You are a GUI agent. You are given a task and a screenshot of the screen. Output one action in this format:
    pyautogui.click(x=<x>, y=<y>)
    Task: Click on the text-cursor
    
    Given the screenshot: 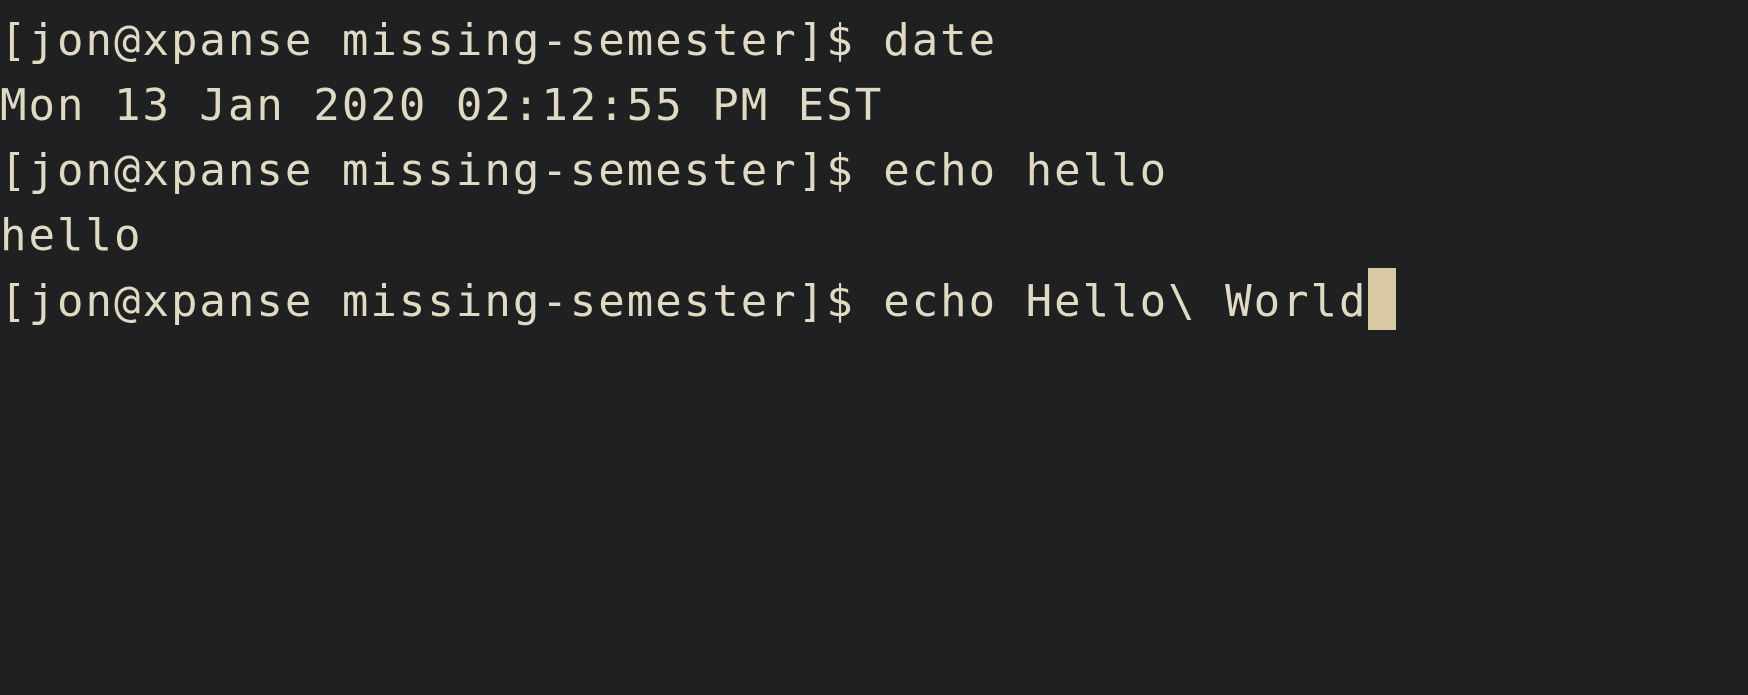 What is the action you would take?
    pyautogui.click(x=1381, y=299)
    